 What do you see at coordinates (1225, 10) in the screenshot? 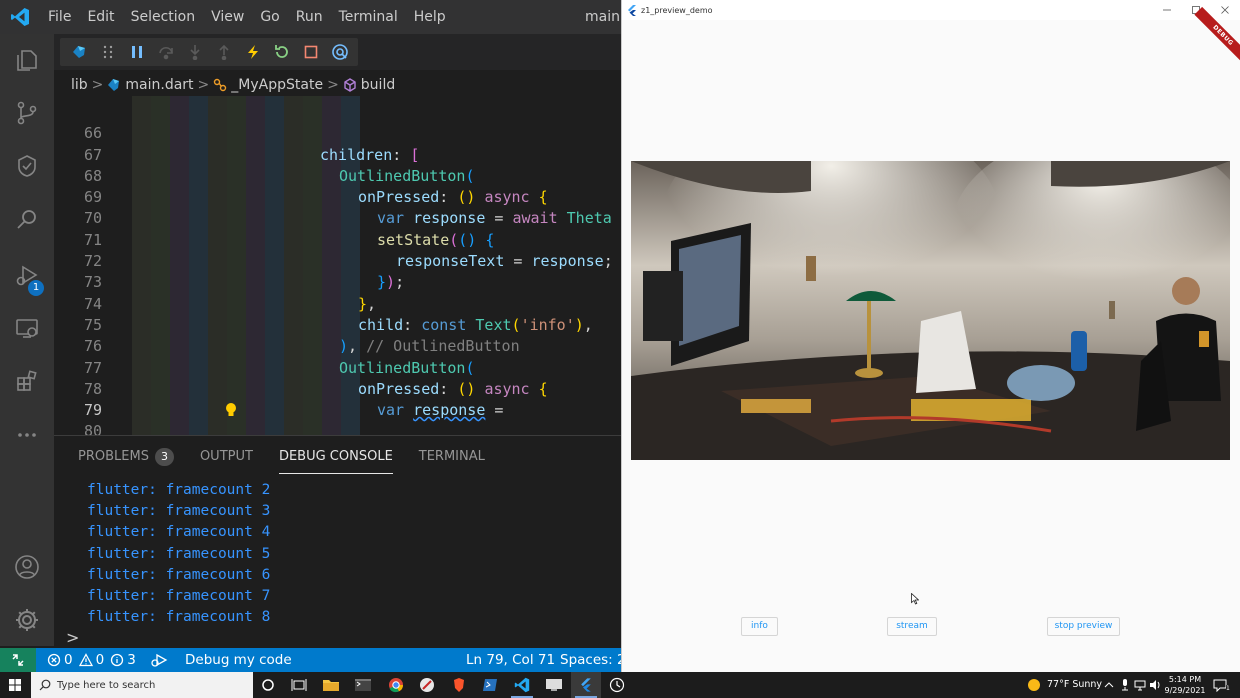
I see `close-icon` at bounding box center [1225, 10].